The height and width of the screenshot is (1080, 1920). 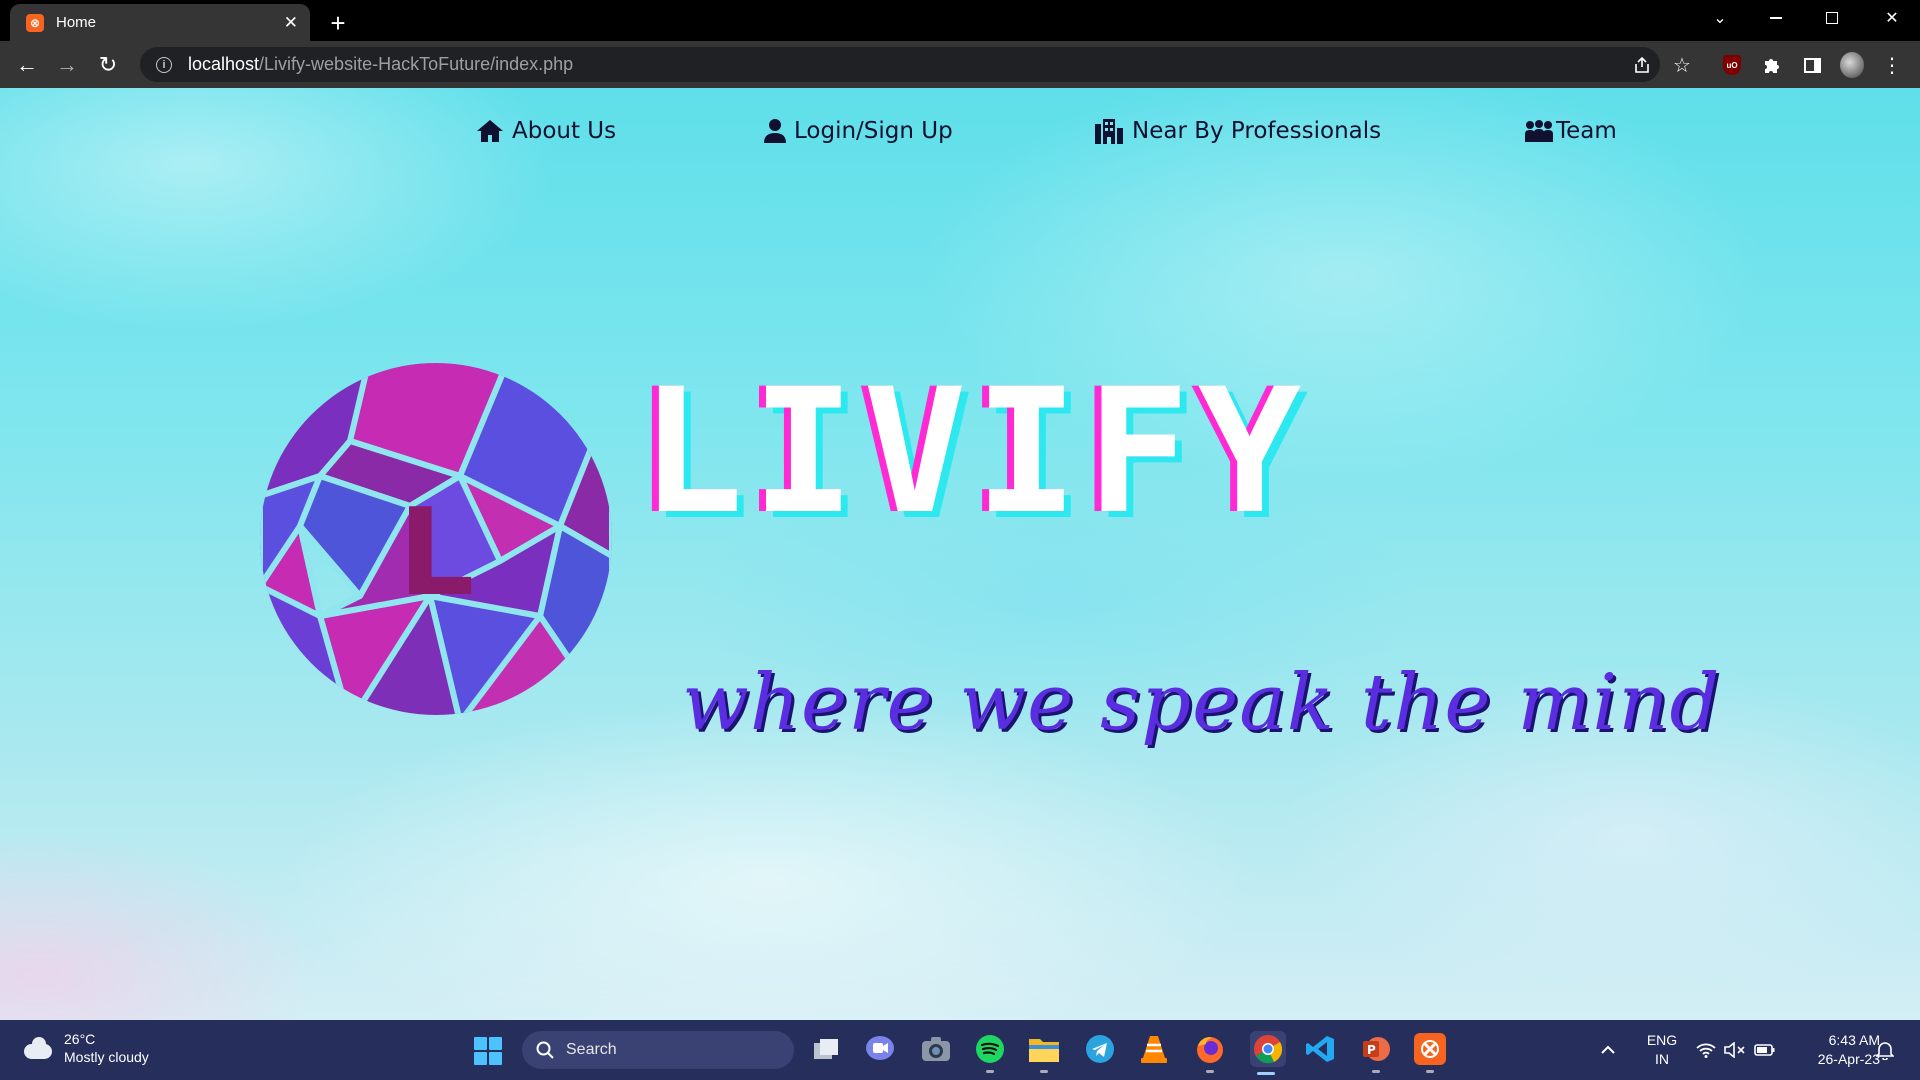 What do you see at coordinates (1430, 1053) in the screenshot?
I see `xampp-icon` at bounding box center [1430, 1053].